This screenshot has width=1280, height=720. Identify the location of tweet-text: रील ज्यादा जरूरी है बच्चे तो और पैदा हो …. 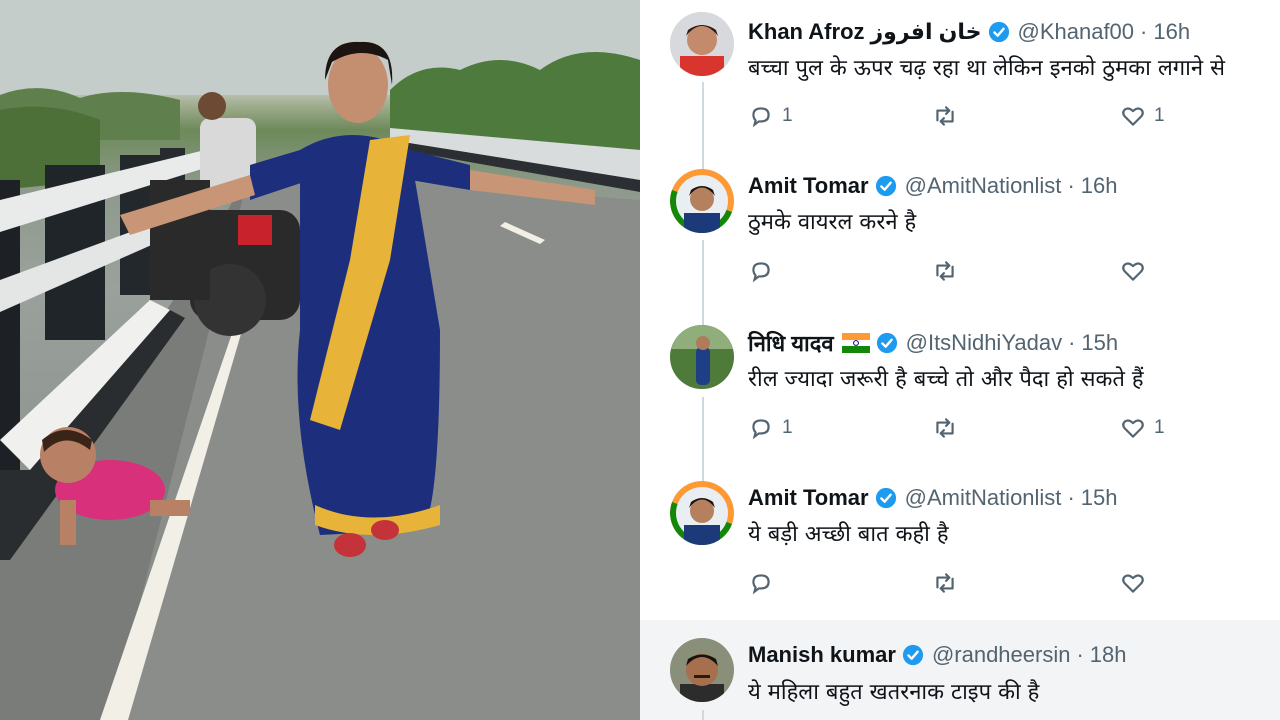
(946, 379).